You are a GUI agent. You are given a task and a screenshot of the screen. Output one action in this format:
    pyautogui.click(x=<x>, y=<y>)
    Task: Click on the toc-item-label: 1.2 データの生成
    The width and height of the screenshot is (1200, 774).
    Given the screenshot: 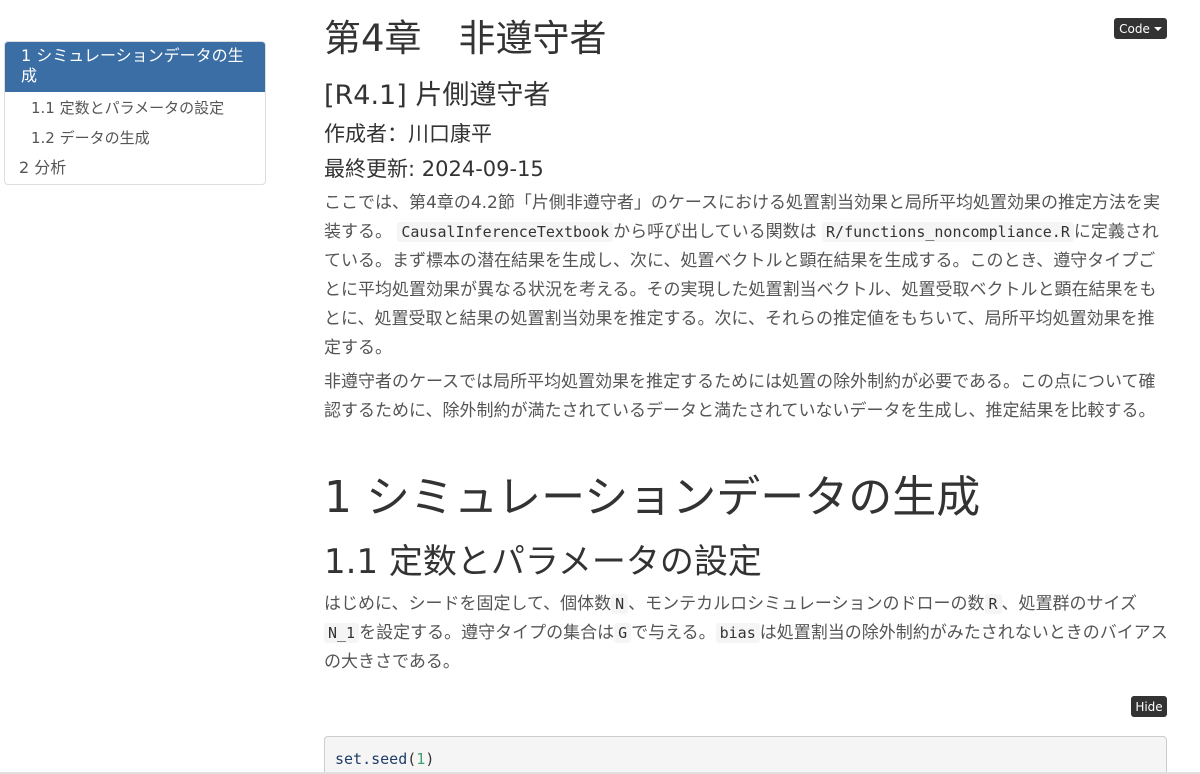 What is the action you would take?
    pyautogui.click(x=90, y=138)
    